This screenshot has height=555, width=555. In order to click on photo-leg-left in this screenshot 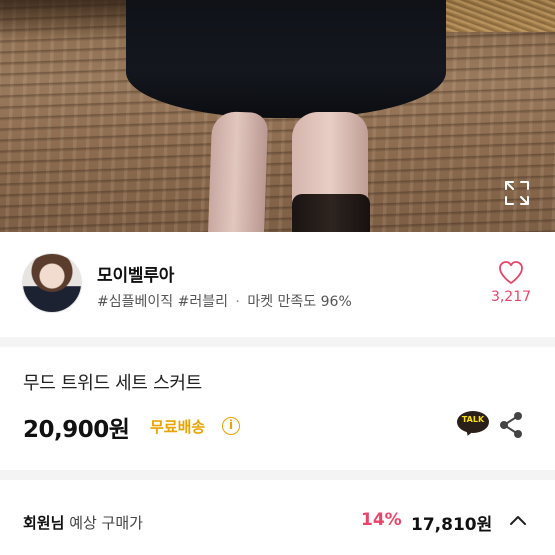, I will do `click(238, 171)`.